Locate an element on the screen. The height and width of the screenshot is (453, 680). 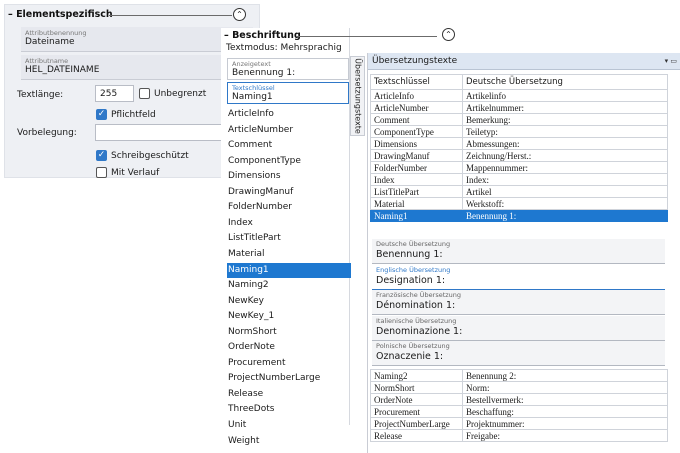
section-title-beschriftung: – Beschriftung is located at coordinates (262, 35).